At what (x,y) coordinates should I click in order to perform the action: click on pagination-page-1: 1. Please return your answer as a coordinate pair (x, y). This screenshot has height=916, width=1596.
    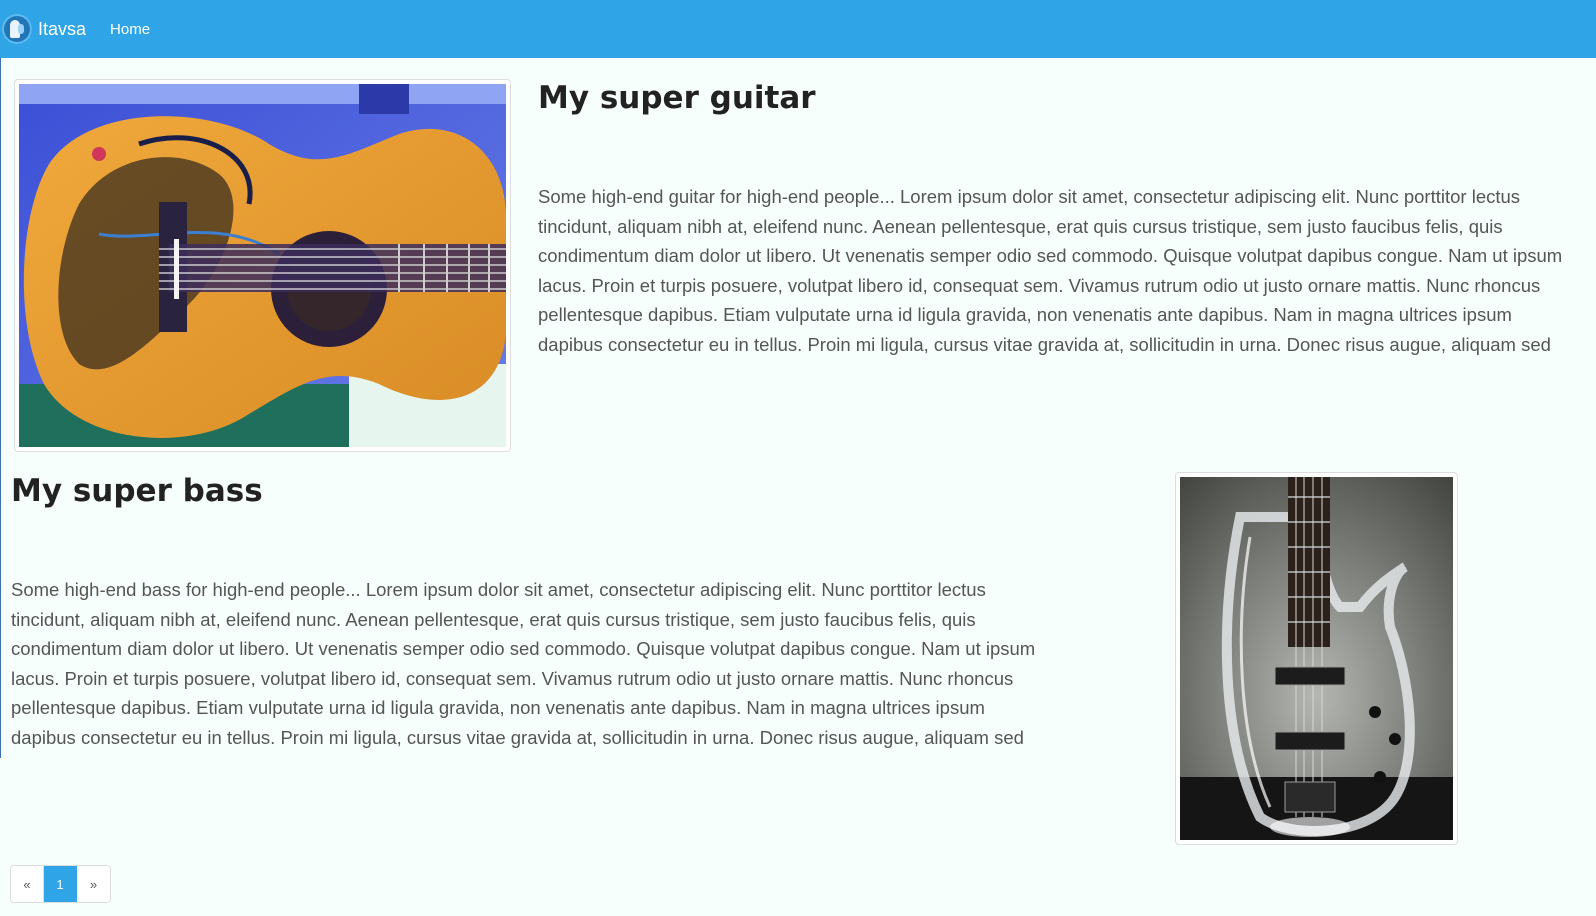
    Looking at the image, I should click on (60, 884).